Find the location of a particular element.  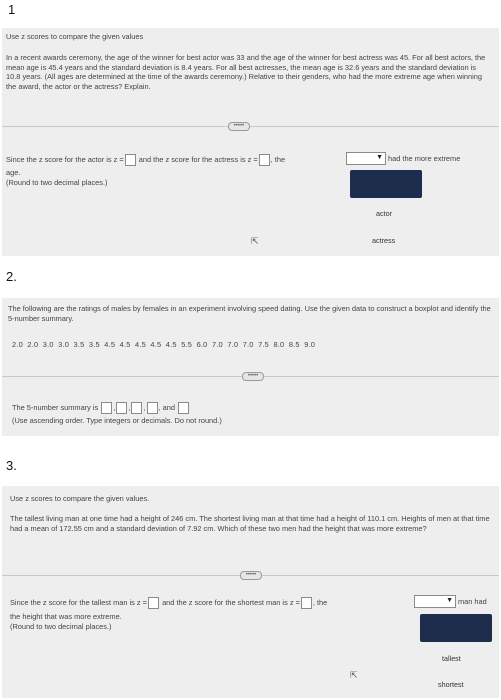

q3-answer-text-d: man had is located at coordinates (472, 601).